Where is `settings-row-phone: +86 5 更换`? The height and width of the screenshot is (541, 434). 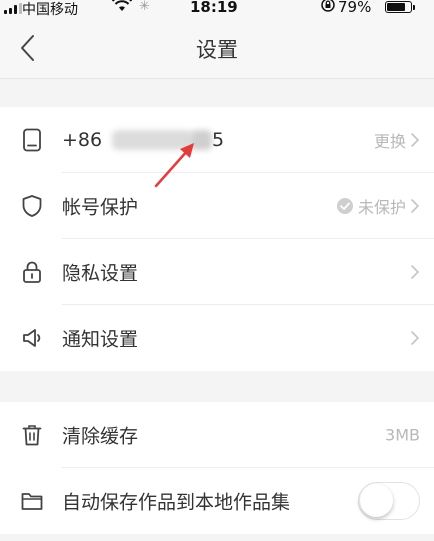 settings-row-phone: +86 5 更换 is located at coordinates (217, 140).